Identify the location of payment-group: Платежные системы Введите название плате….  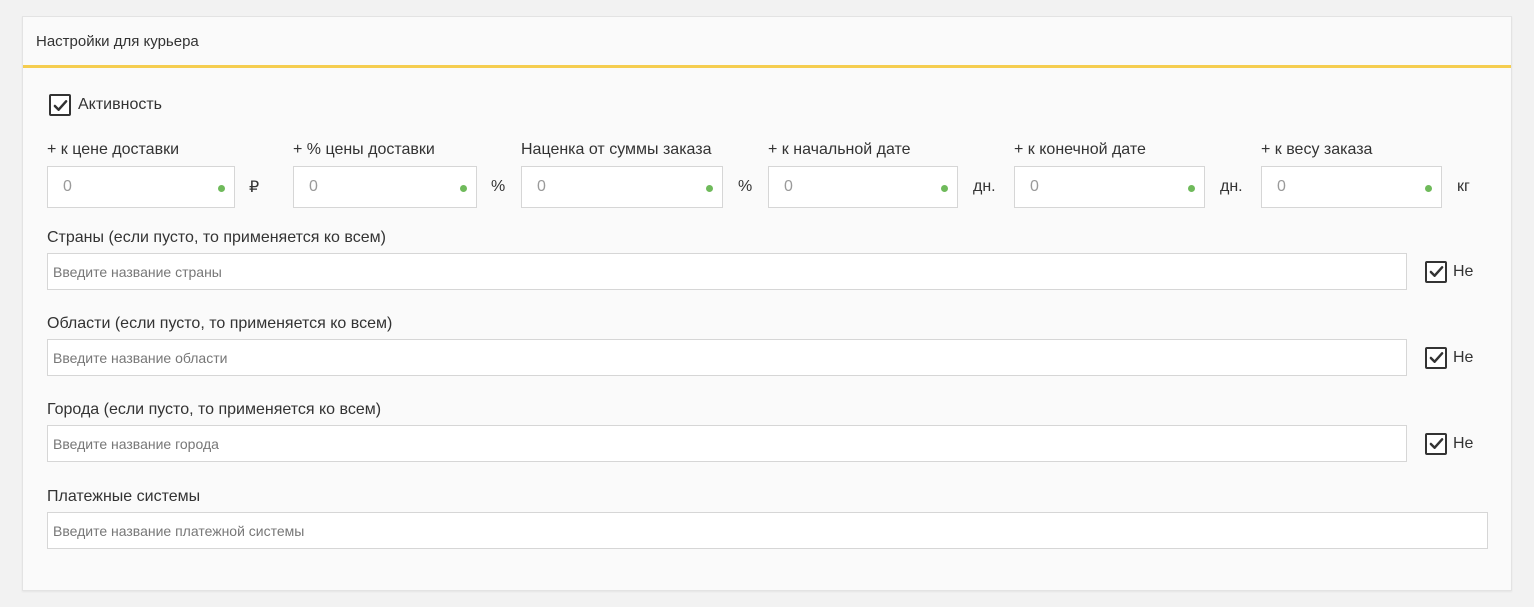
(767, 518).